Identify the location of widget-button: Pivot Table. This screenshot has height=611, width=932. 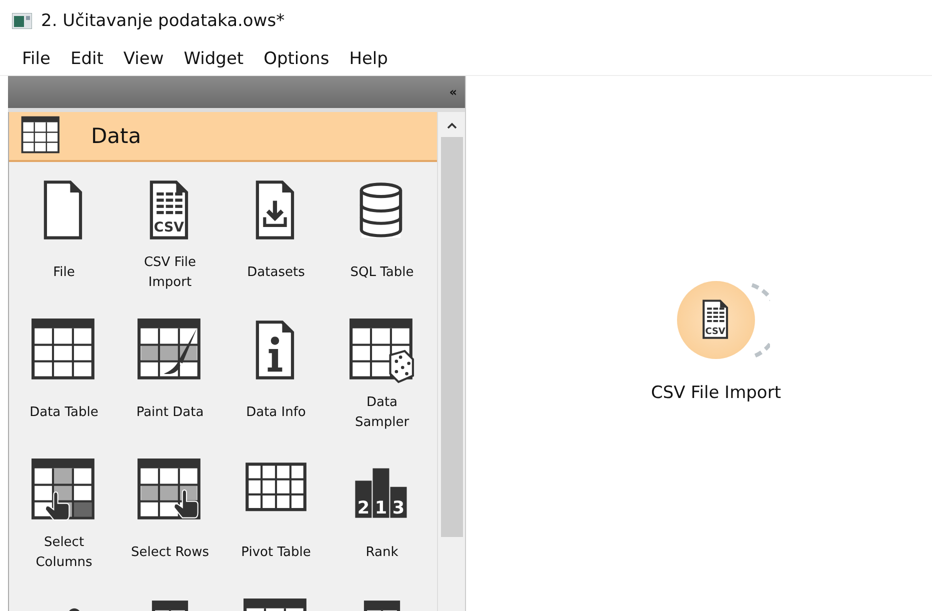
(276, 512).